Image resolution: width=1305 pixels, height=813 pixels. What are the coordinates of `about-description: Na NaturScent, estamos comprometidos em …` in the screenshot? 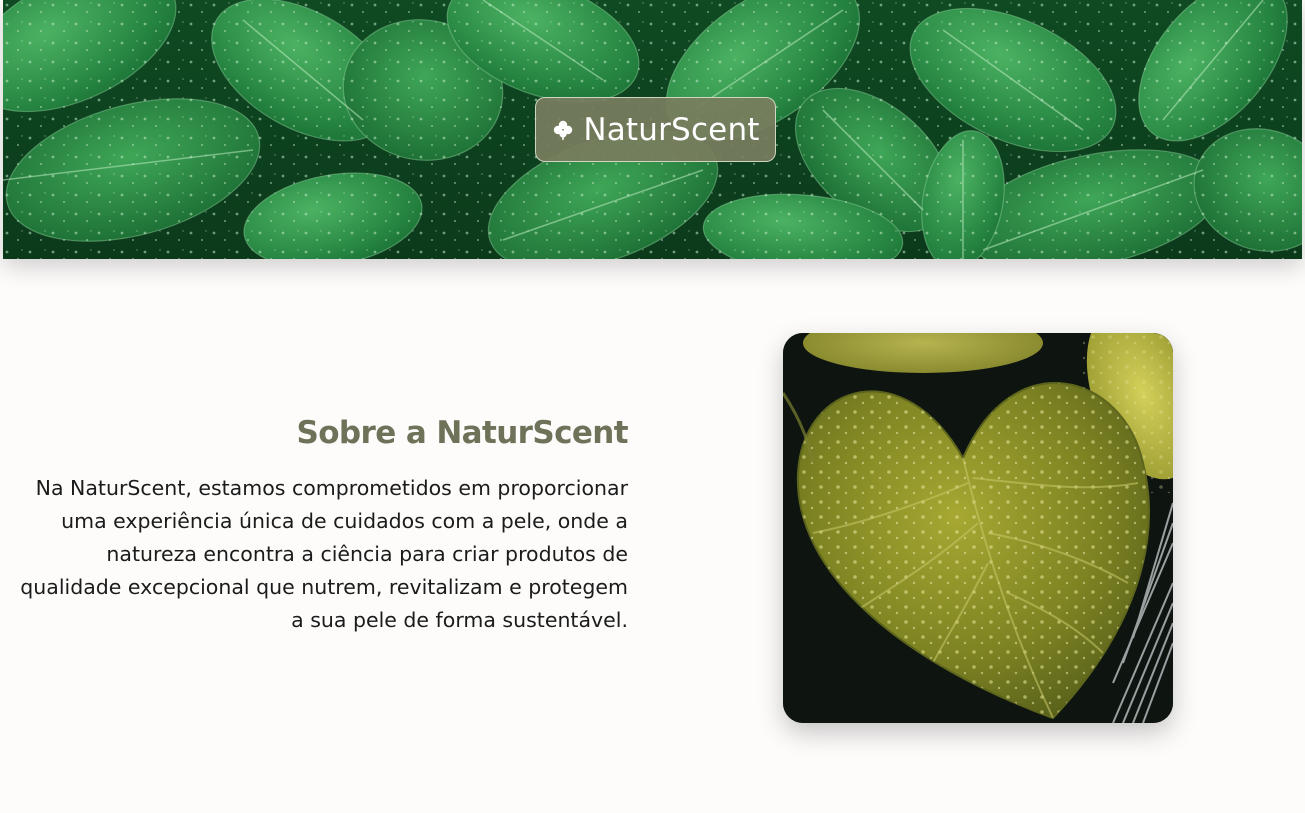 It's located at (324, 554).